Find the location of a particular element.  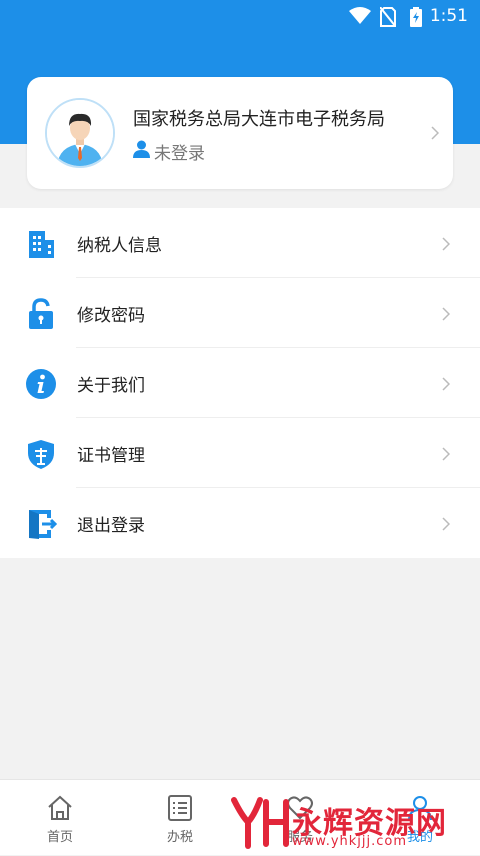

user-avatar-icon is located at coordinates (80, 133).